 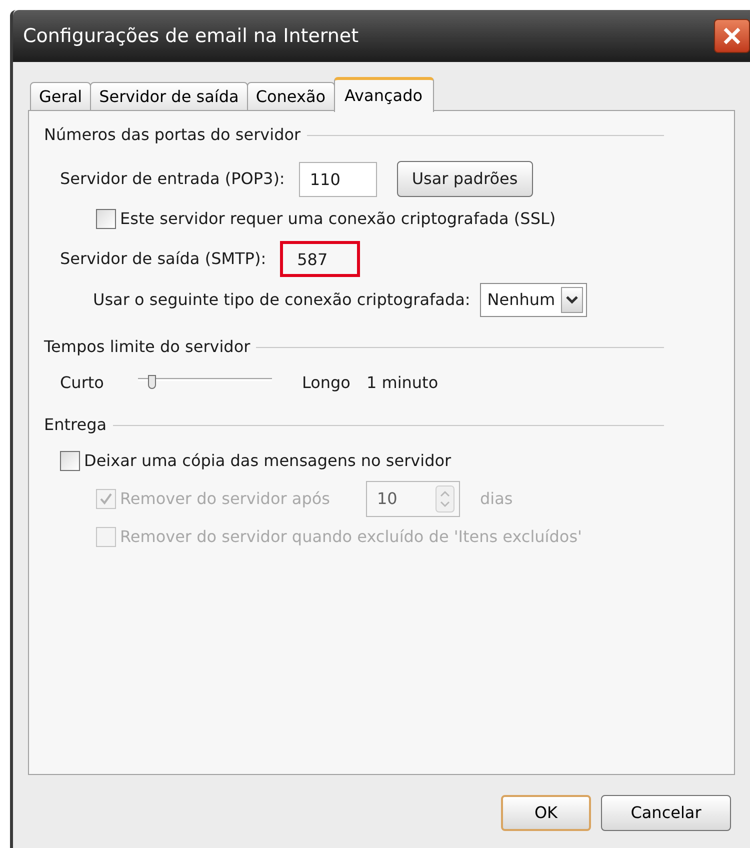 What do you see at coordinates (172, 135) in the screenshot?
I see `section-heading: Números das portas do servidor` at bounding box center [172, 135].